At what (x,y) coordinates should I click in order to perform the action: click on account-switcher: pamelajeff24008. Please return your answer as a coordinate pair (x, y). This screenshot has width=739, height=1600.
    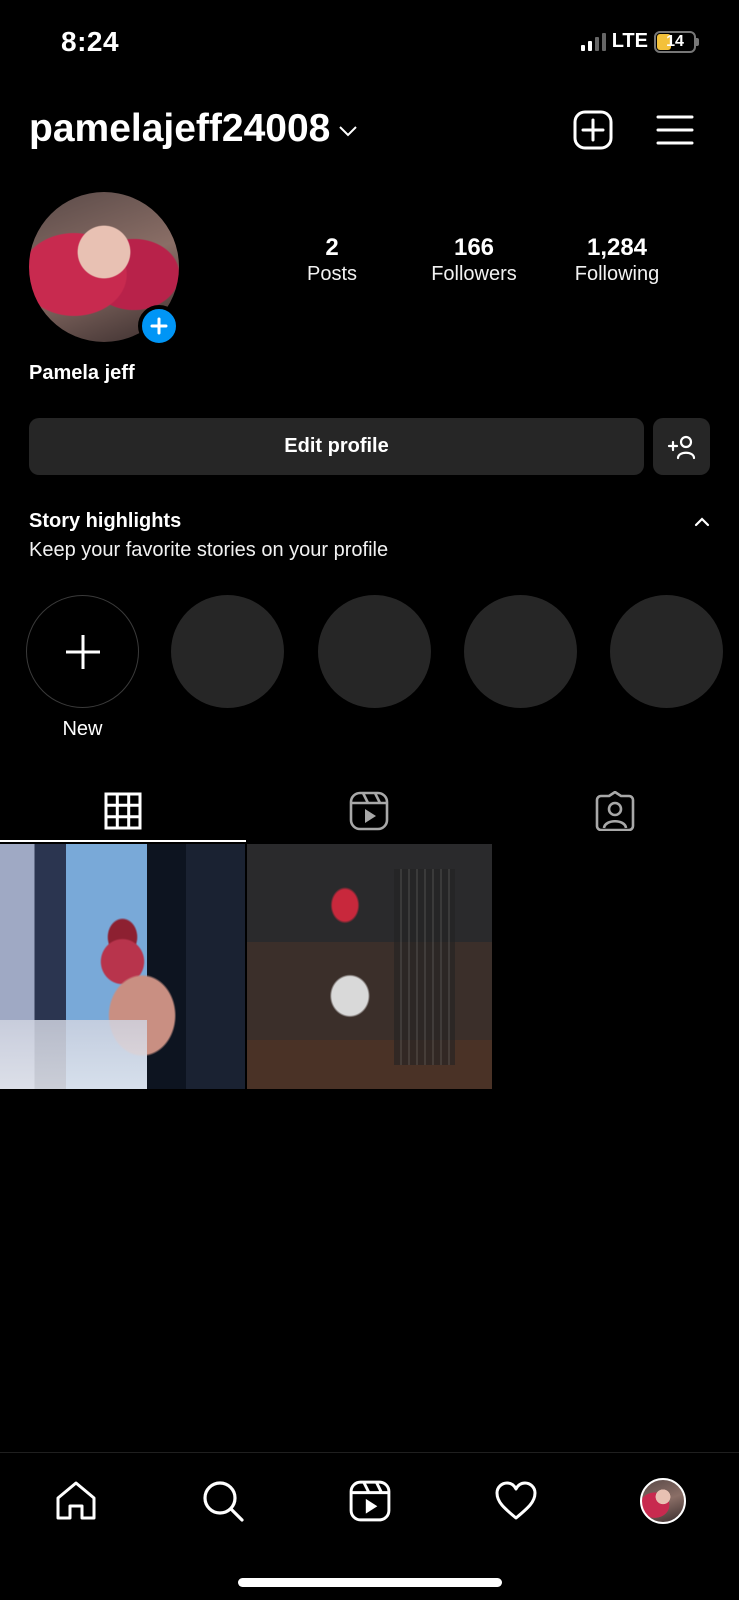
    Looking at the image, I should click on (193, 129).